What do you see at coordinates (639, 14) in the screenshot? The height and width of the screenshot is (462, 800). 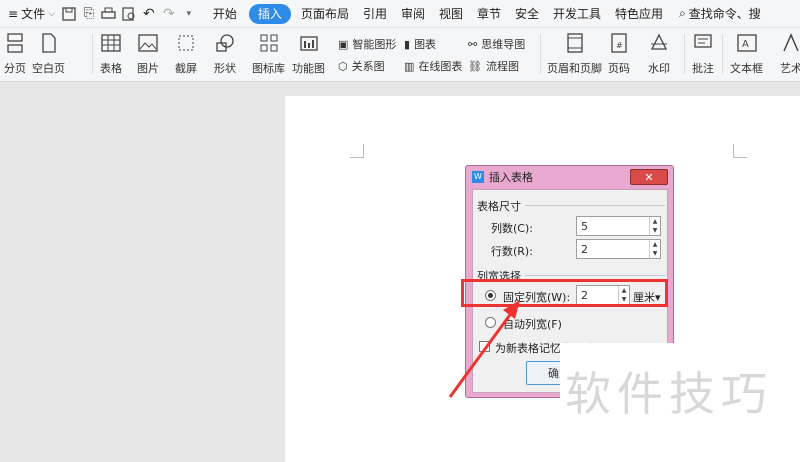 I see `tab-features: 特色应用` at bounding box center [639, 14].